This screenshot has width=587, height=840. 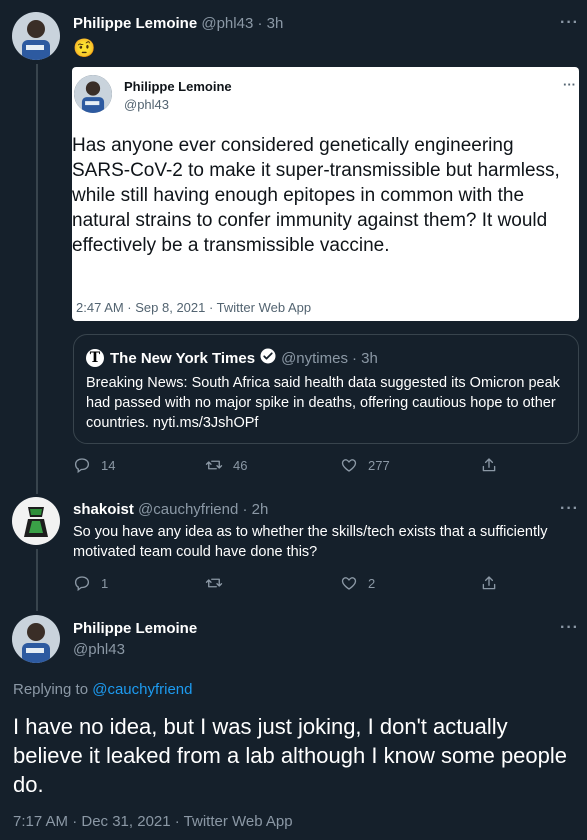 I want to click on verified-icon, so click(x=268, y=358).